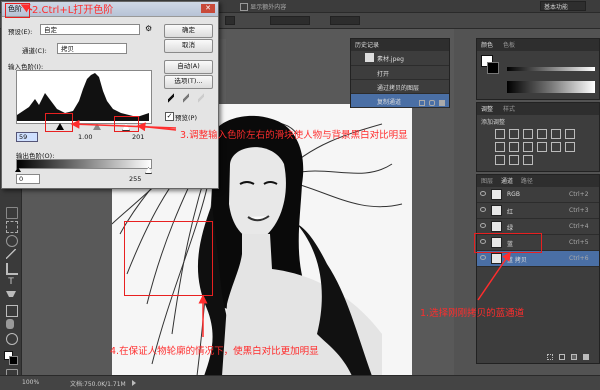 This screenshot has height=390, width=600. Describe the element at coordinates (300, 382) in the screenshot. I see `status-bar: 100% 文档:750.0K/1.71M` at that location.